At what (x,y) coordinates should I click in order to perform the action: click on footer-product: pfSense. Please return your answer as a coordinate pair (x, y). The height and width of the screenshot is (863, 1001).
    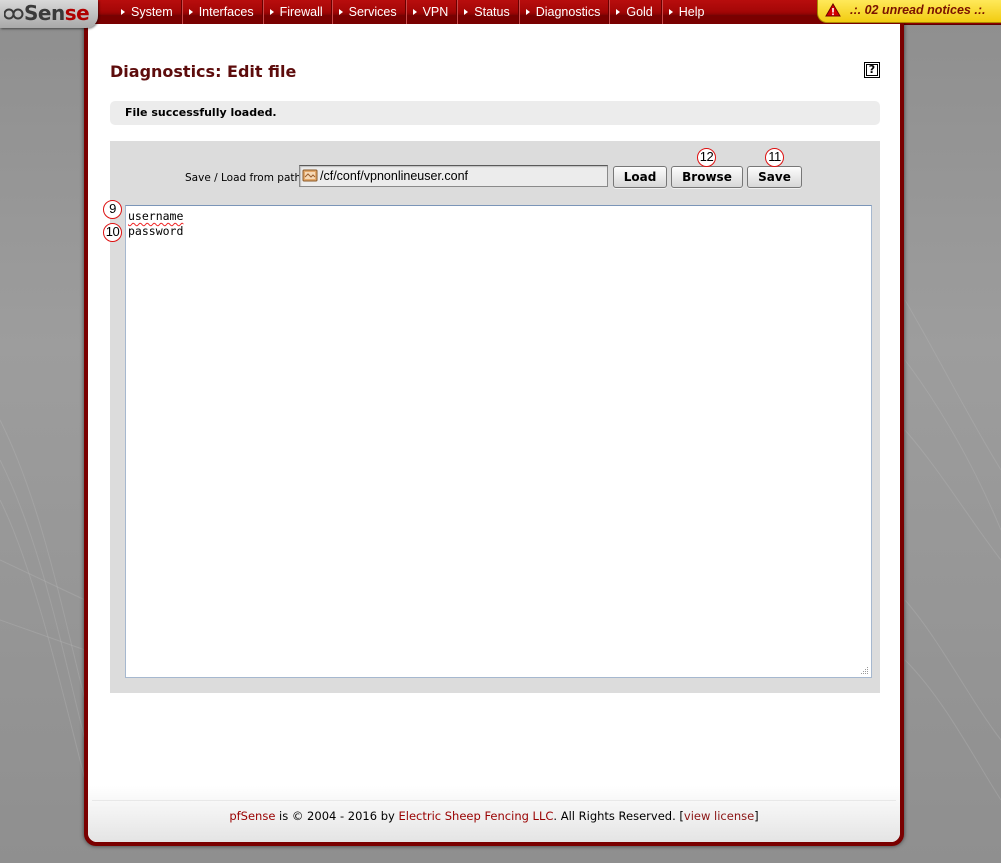
    Looking at the image, I should click on (252, 816).